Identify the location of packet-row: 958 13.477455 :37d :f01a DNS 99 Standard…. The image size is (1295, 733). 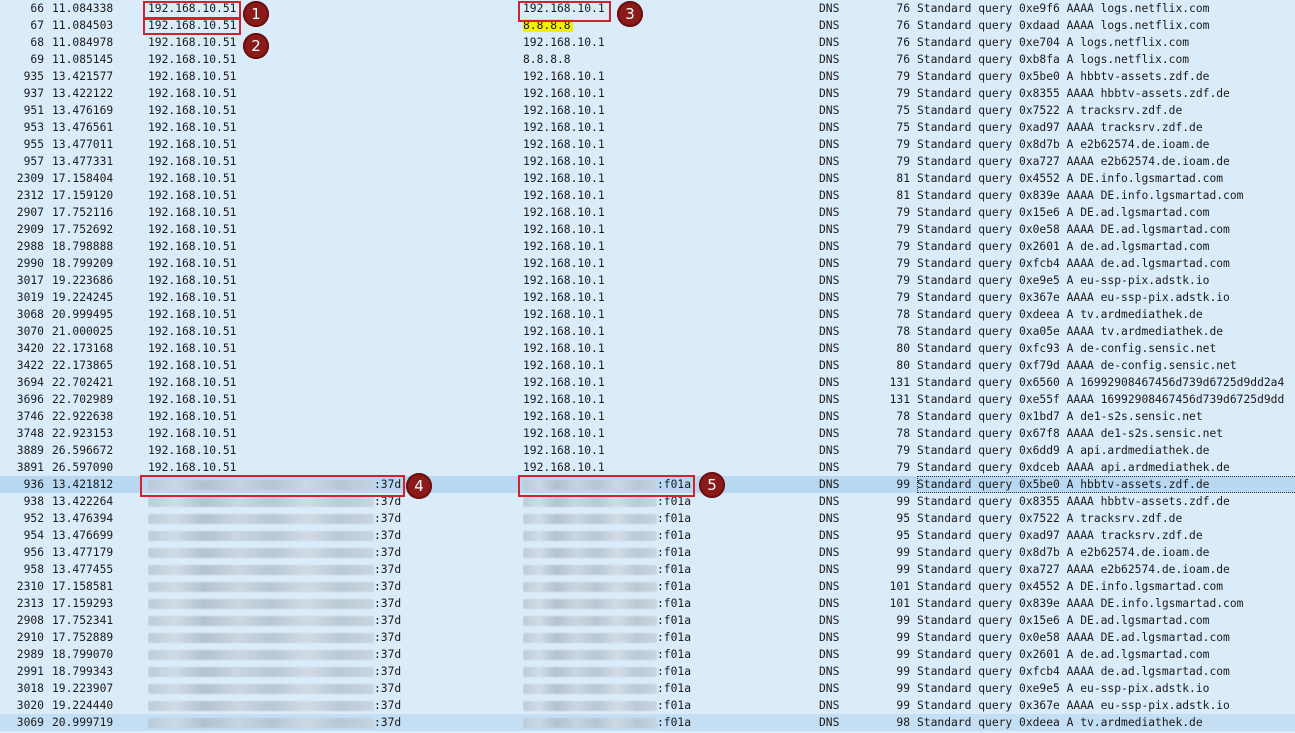
(647, 569).